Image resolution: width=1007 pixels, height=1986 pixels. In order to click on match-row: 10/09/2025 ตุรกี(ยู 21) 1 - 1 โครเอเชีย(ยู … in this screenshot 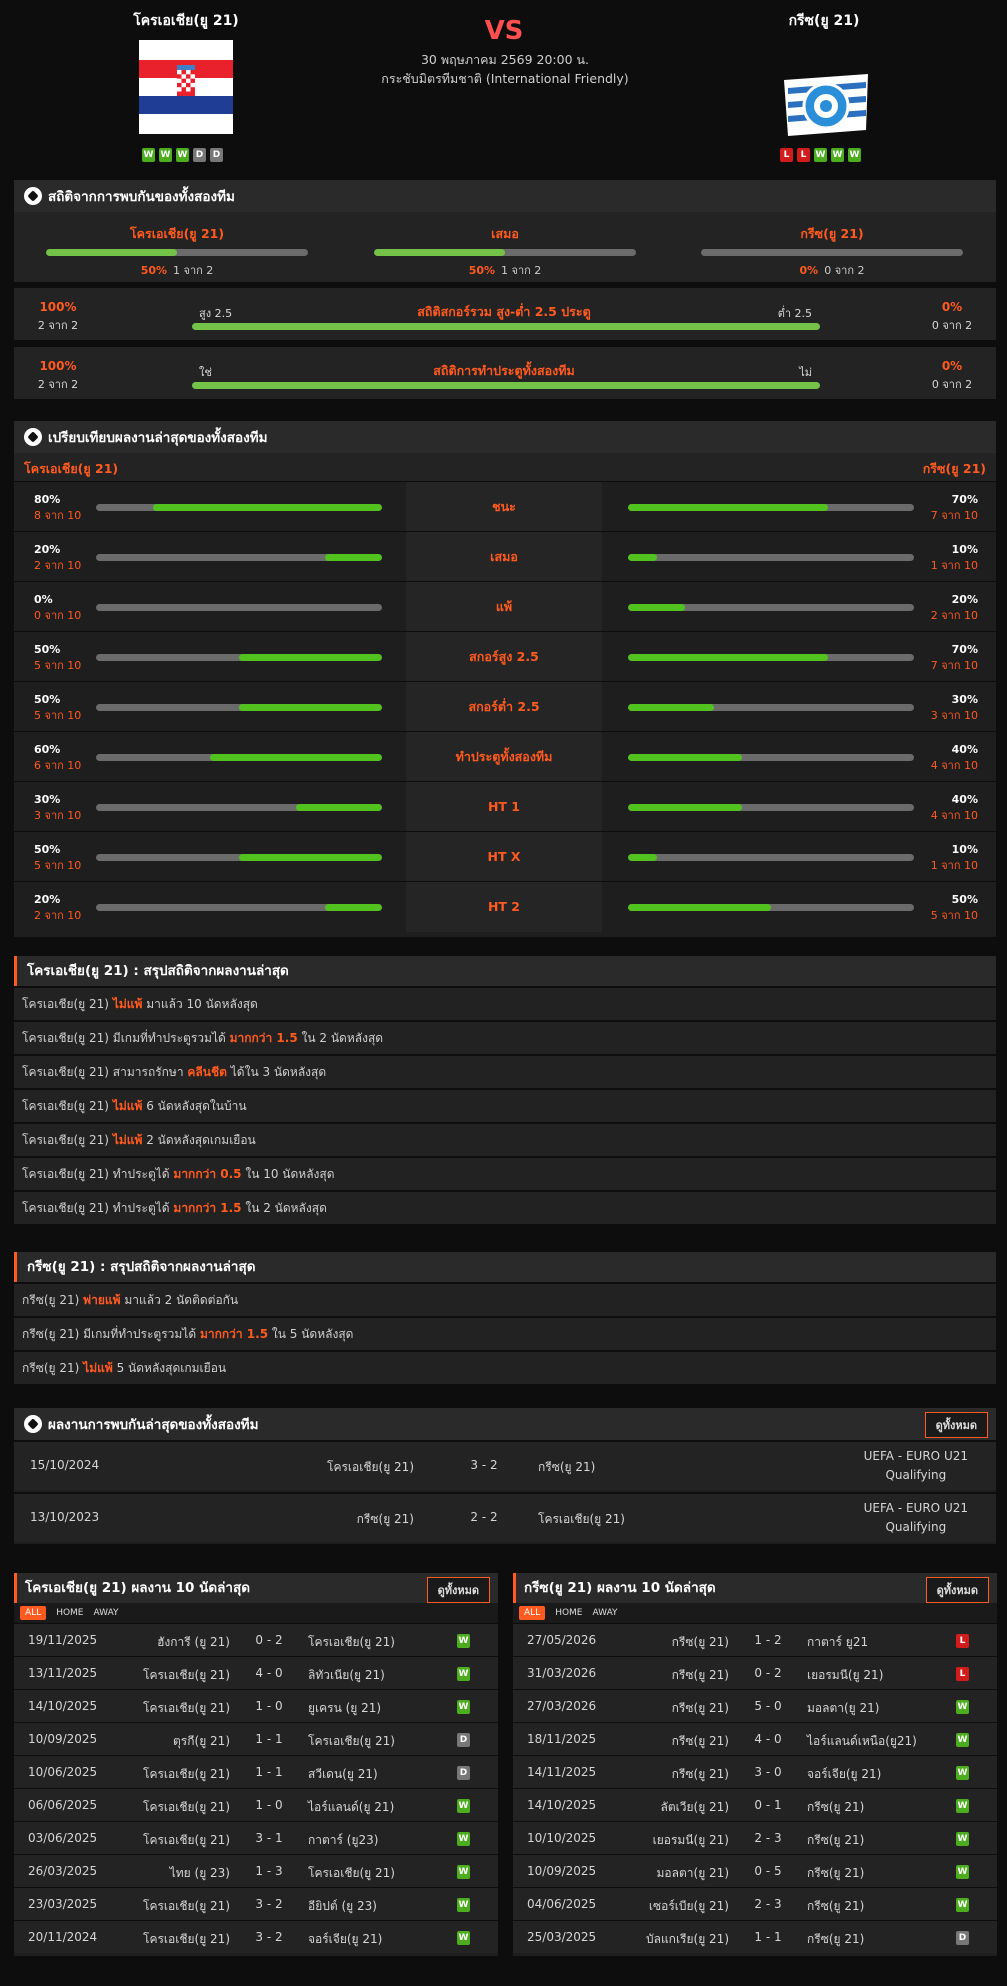, I will do `click(256, 1738)`.